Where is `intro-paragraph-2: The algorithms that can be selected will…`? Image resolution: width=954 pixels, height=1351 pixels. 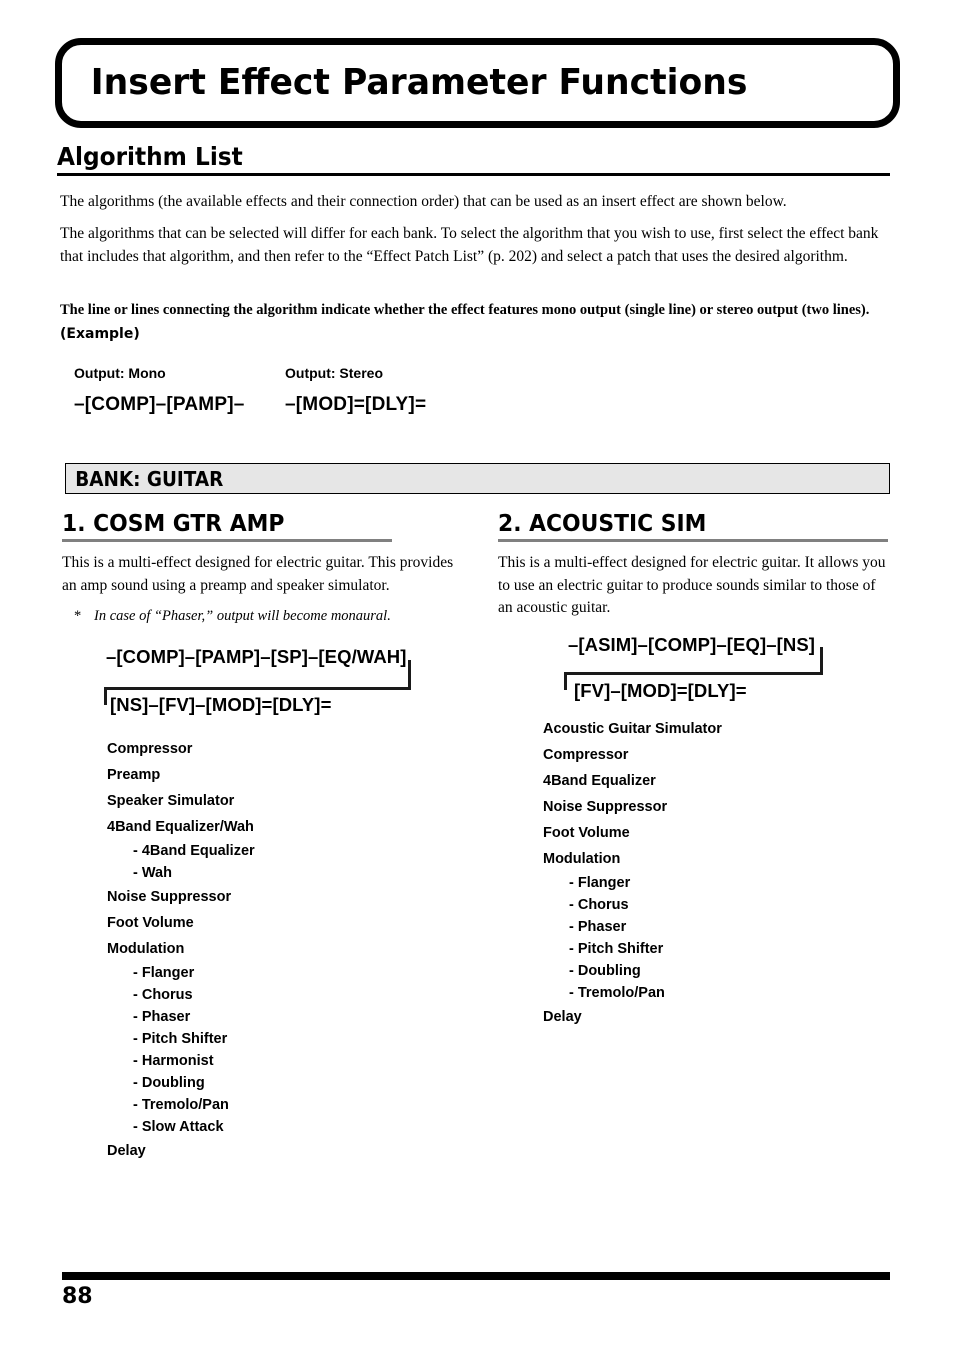
intro-paragraph-2: The algorithms that can be selected will… is located at coordinates (469, 245).